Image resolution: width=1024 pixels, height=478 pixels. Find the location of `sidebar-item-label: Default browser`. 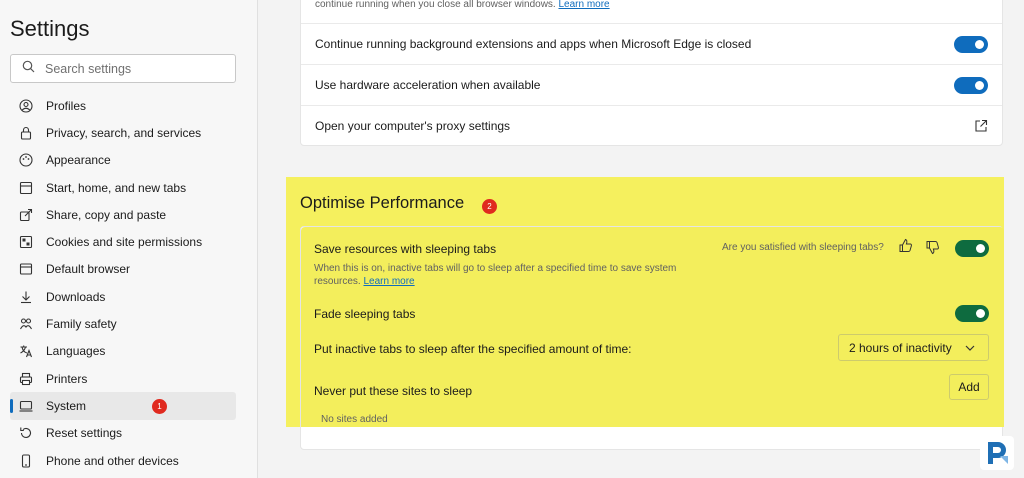

sidebar-item-label: Default browser is located at coordinates (88, 269).